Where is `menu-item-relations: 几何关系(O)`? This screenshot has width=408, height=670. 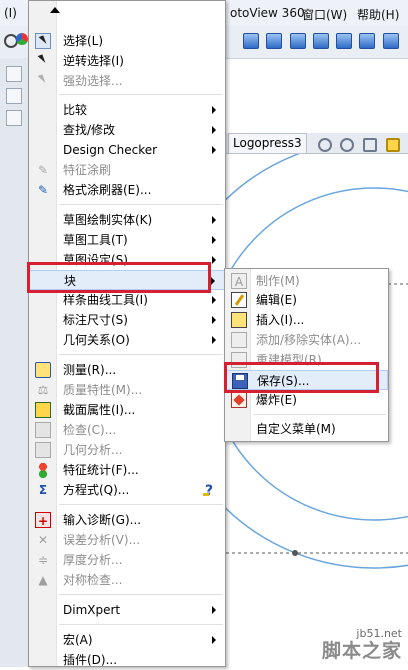
menu-item-relations: 几何关系(O) is located at coordinates (127, 340).